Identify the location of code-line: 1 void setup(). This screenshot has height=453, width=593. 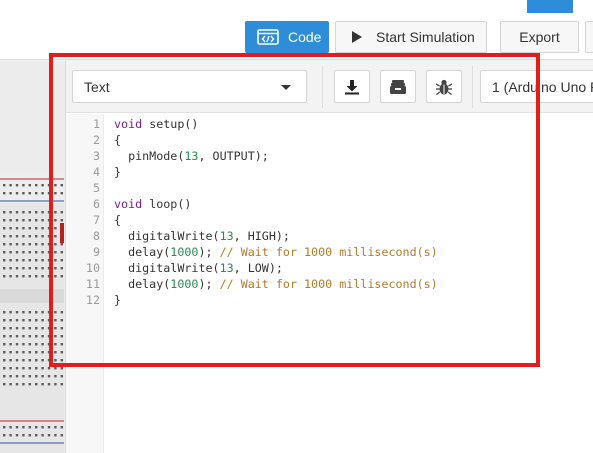
(329, 124).